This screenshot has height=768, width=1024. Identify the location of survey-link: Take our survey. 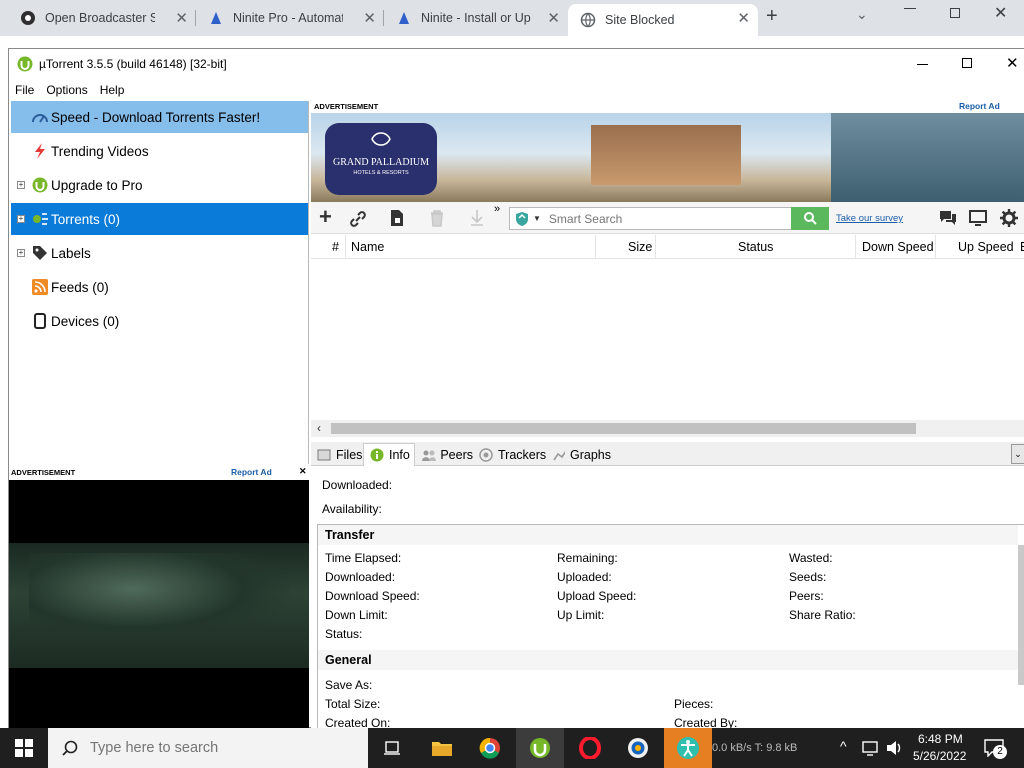
(869, 218).